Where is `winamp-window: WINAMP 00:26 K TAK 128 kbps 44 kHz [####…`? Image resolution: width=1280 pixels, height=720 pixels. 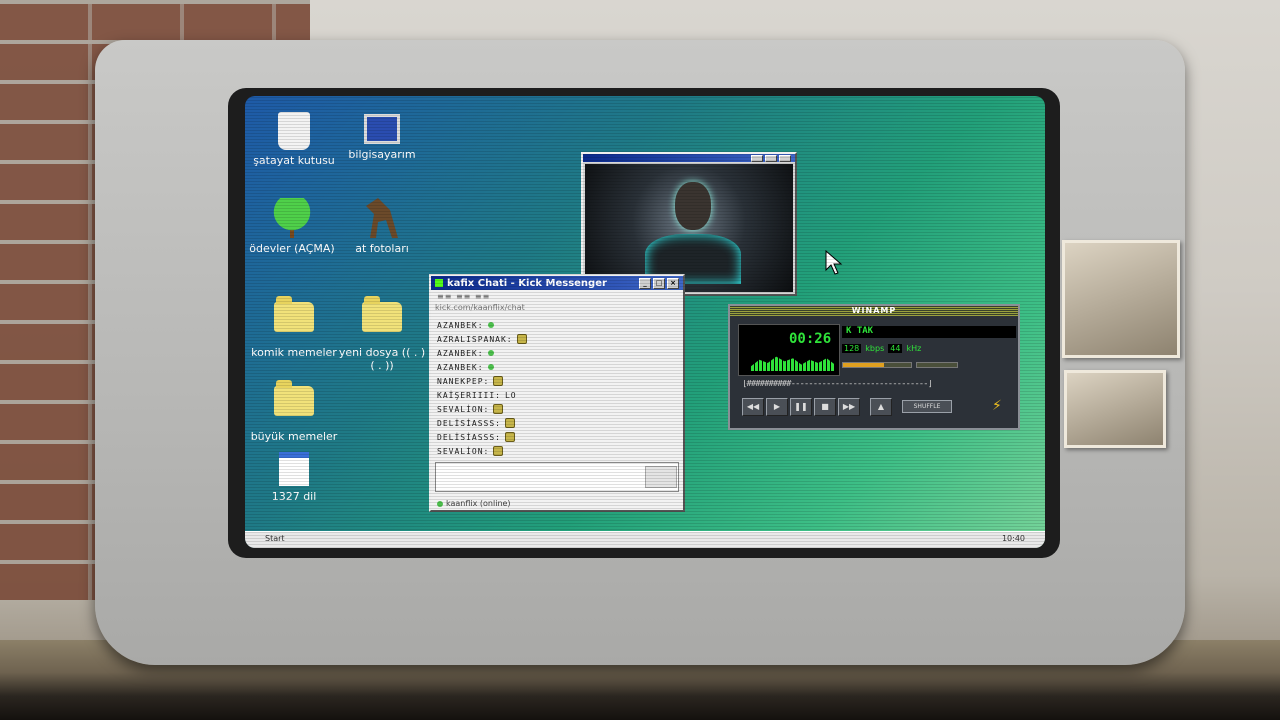 winamp-window: WINAMP 00:26 K TAK 128 kbps 44 kHz [####… is located at coordinates (874, 367).